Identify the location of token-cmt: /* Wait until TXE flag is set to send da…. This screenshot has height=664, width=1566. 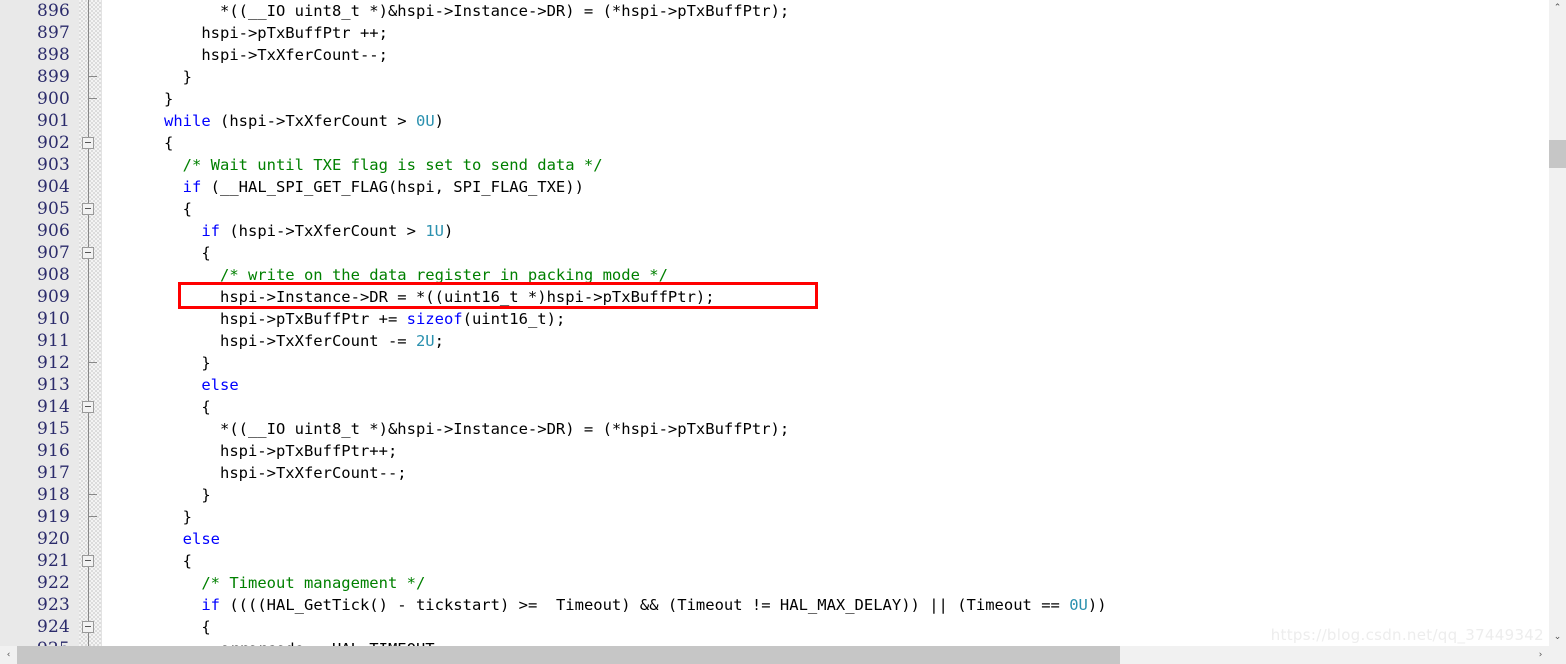
(392, 165).